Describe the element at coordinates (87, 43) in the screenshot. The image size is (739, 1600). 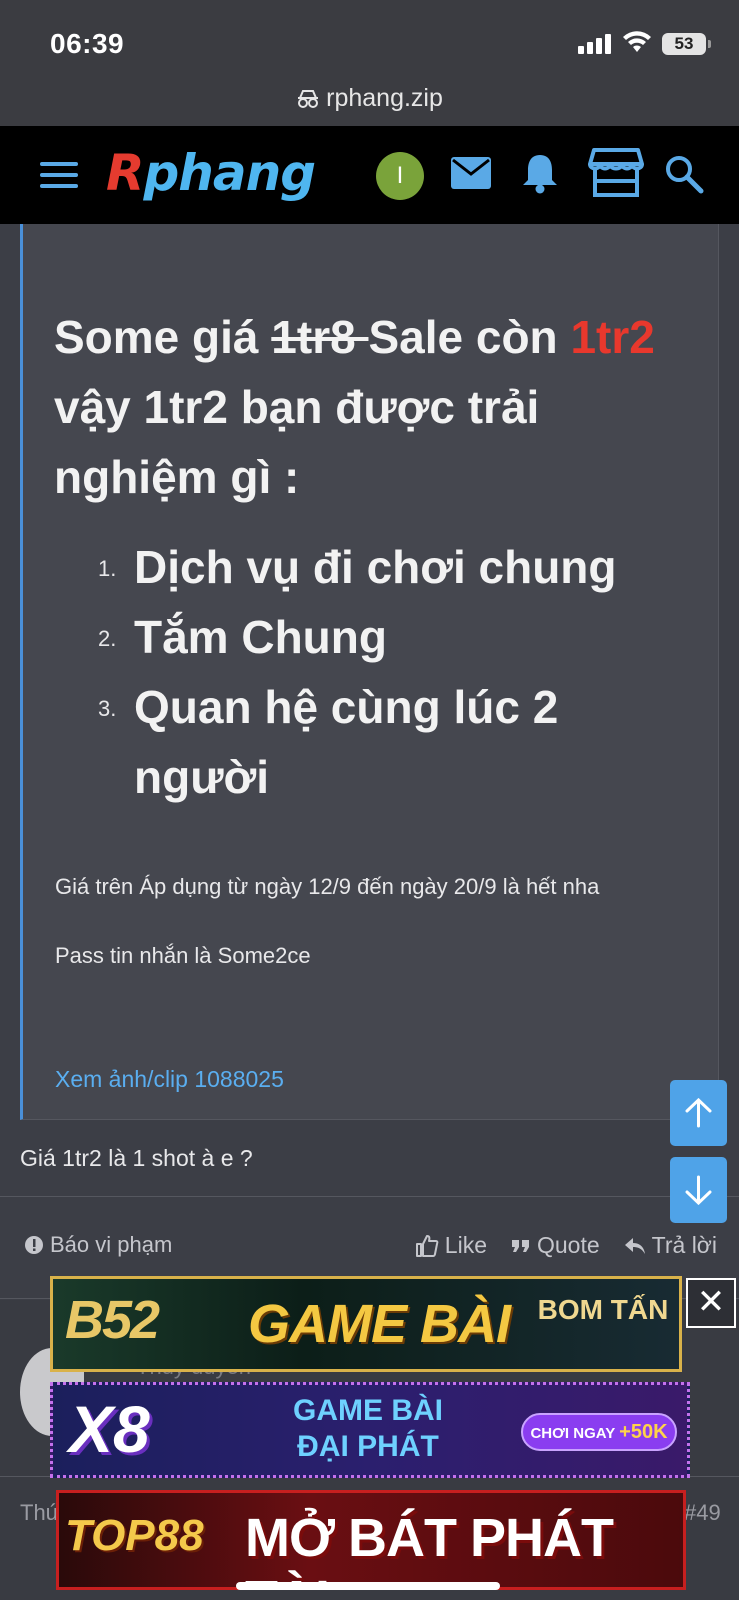
I see `status-time: 06:39` at that location.